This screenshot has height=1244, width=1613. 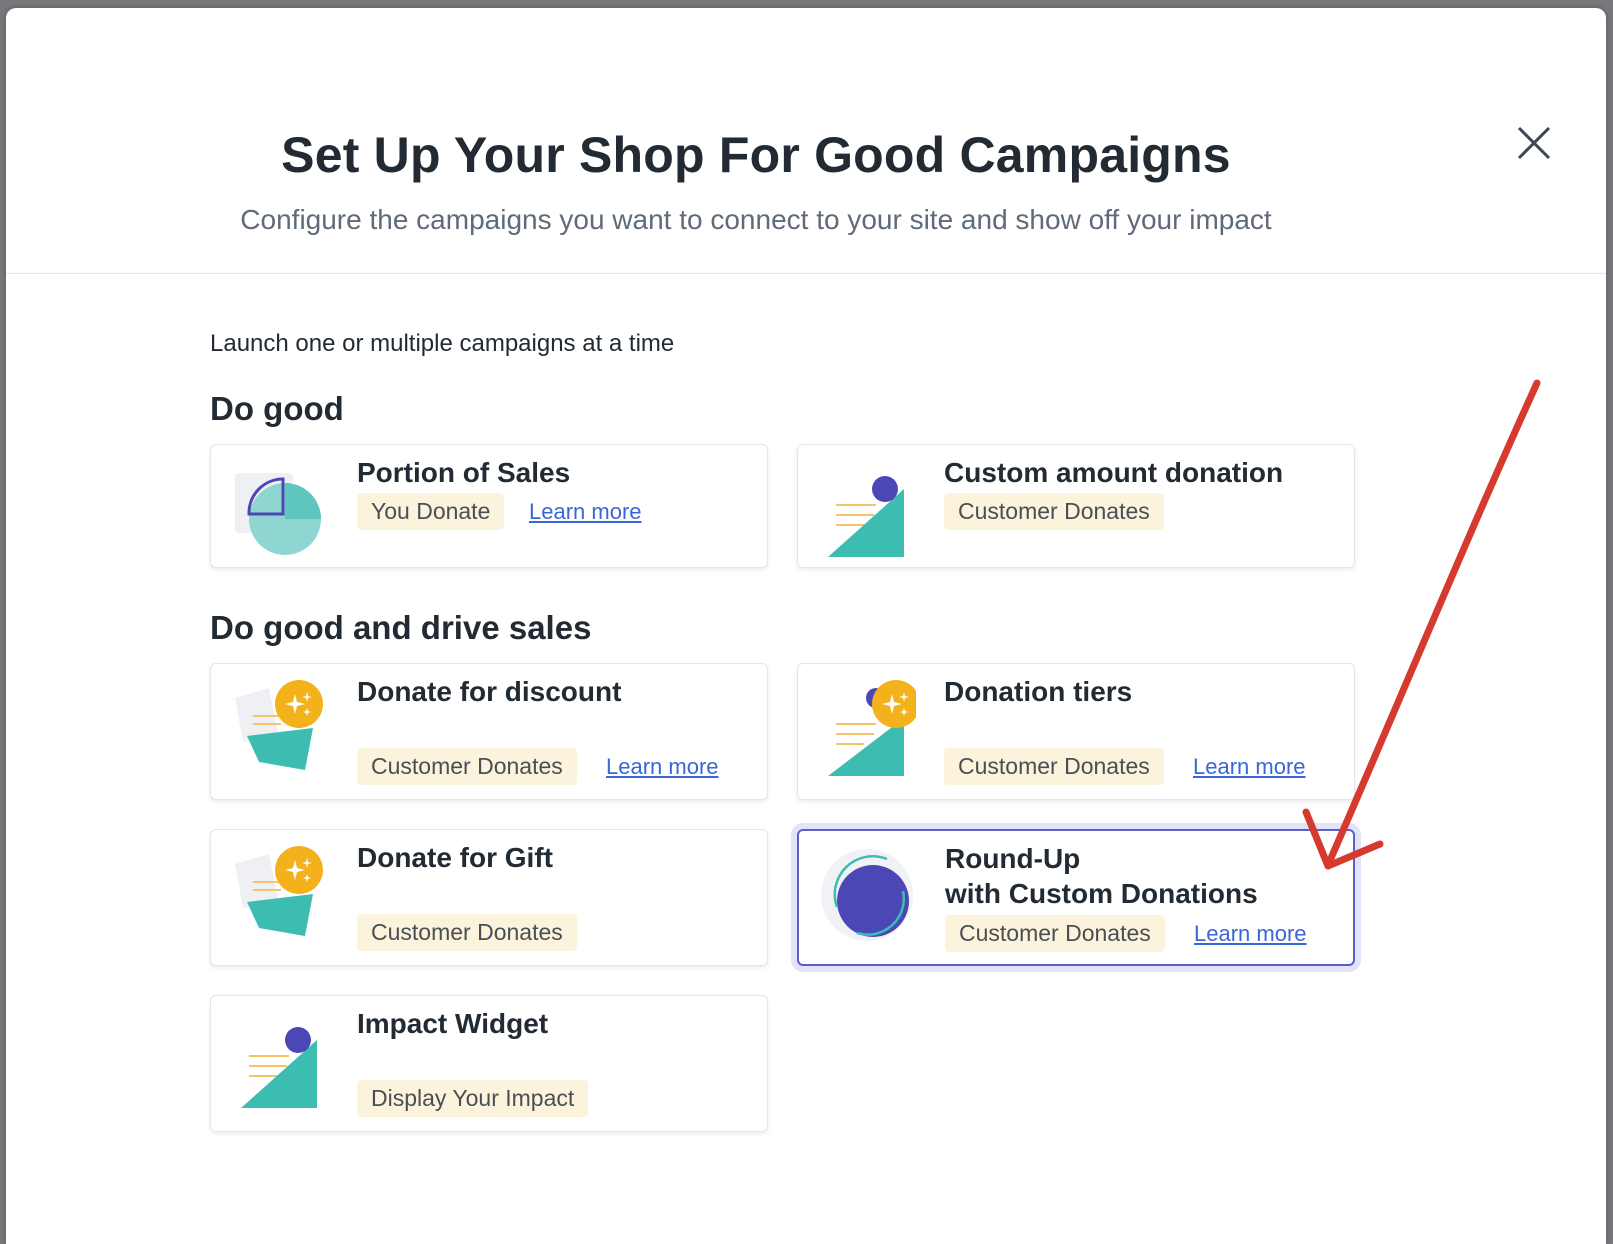 I want to click on card-impact-widget: Impact Widget Display Your Impact, so click(x=489, y=1063).